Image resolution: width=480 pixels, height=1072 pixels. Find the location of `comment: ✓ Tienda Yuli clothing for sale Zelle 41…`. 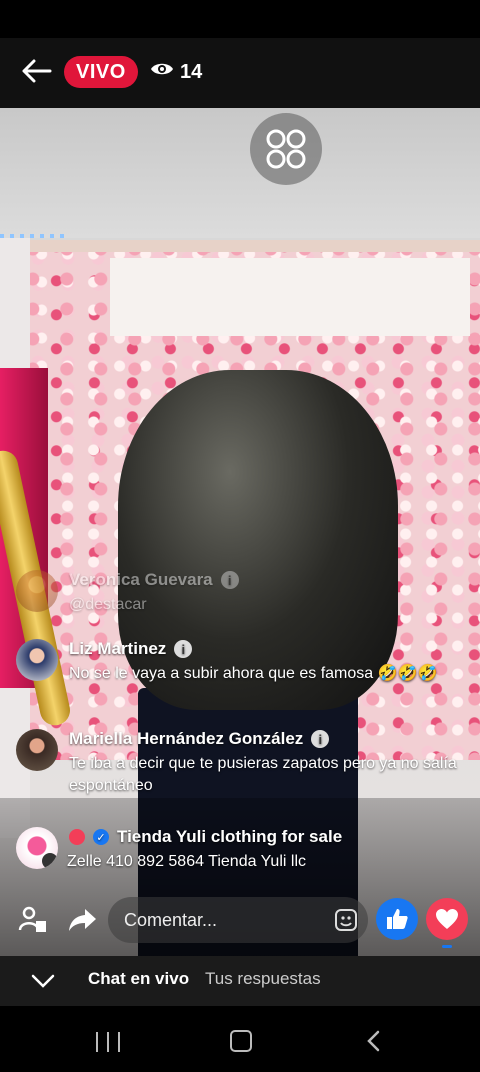

comment: ✓ Tienda Yuli clothing for sale Zelle 41… is located at coordinates (241, 852).